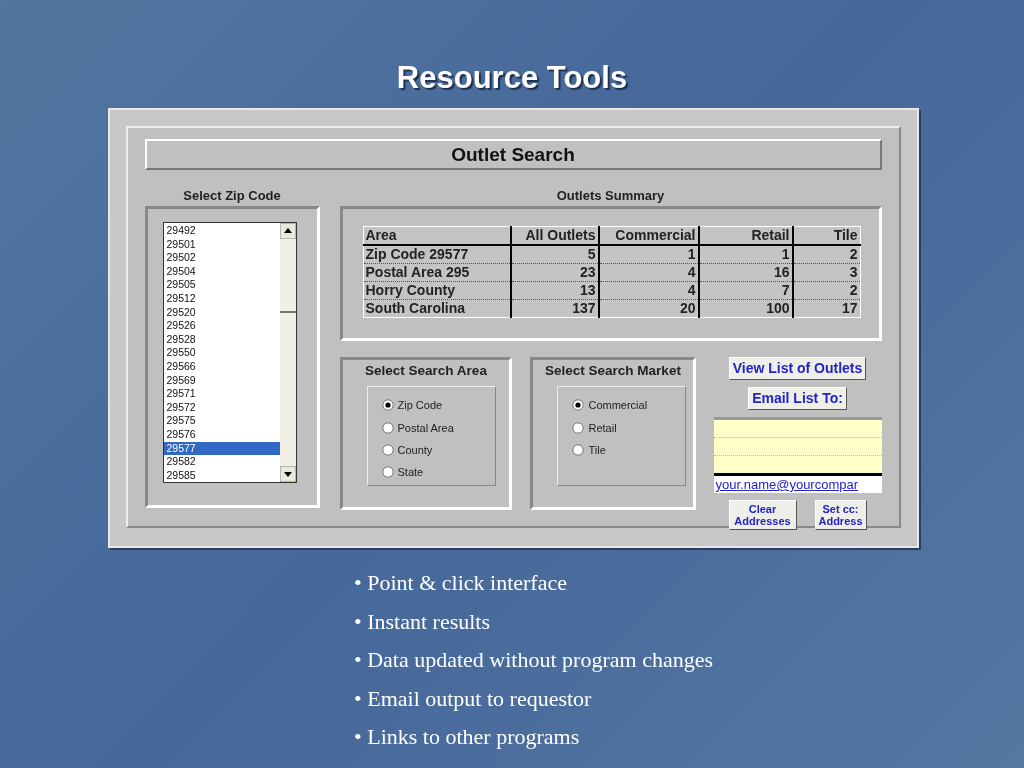  What do you see at coordinates (221, 448) in the screenshot?
I see `zip-code-item: 29577` at bounding box center [221, 448].